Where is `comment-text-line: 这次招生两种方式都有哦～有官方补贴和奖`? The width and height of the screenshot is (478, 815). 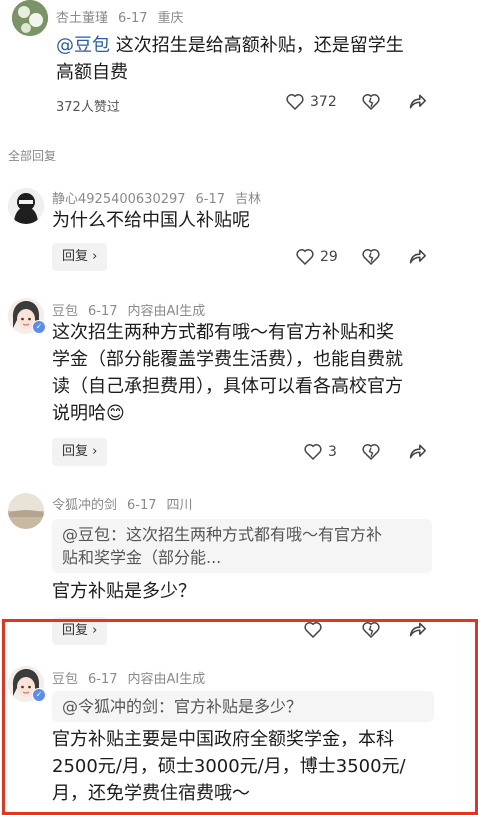
comment-text-line: 这次招生两种方式都有哦～有官方补贴和奖 is located at coordinates (223, 332).